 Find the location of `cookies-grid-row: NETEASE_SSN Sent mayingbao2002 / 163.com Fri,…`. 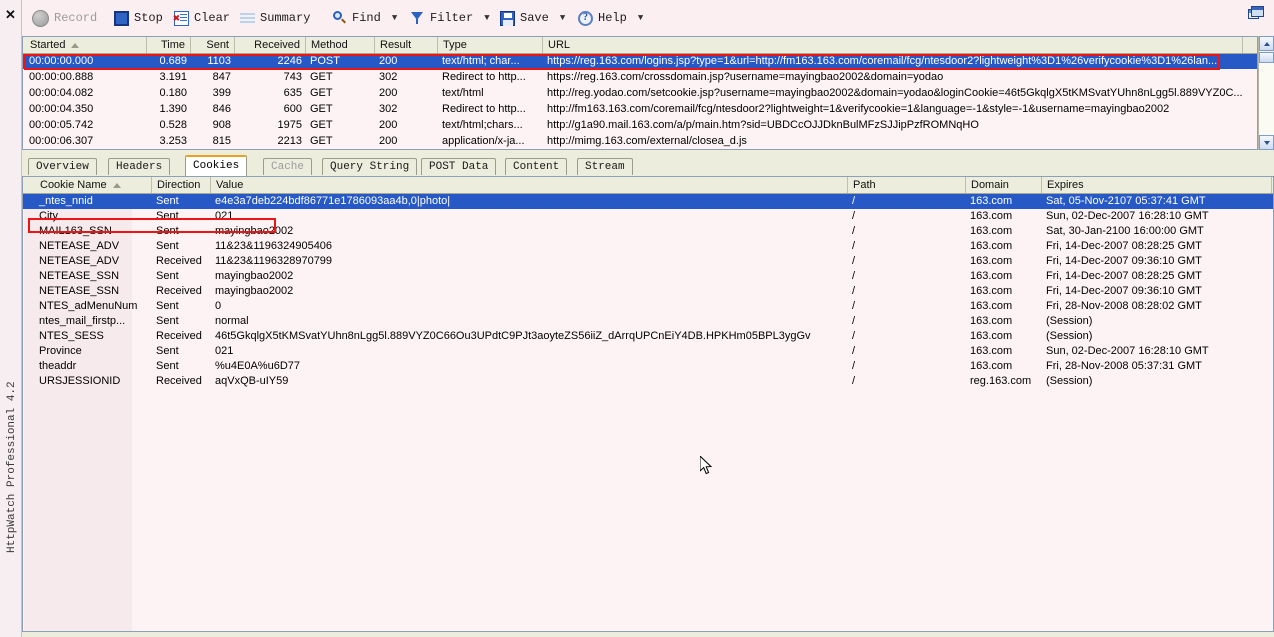

cookies-grid-row: NETEASE_SSN Sent mayingbao2002 / 163.com Fri,… is located at coordinates (648, 276).